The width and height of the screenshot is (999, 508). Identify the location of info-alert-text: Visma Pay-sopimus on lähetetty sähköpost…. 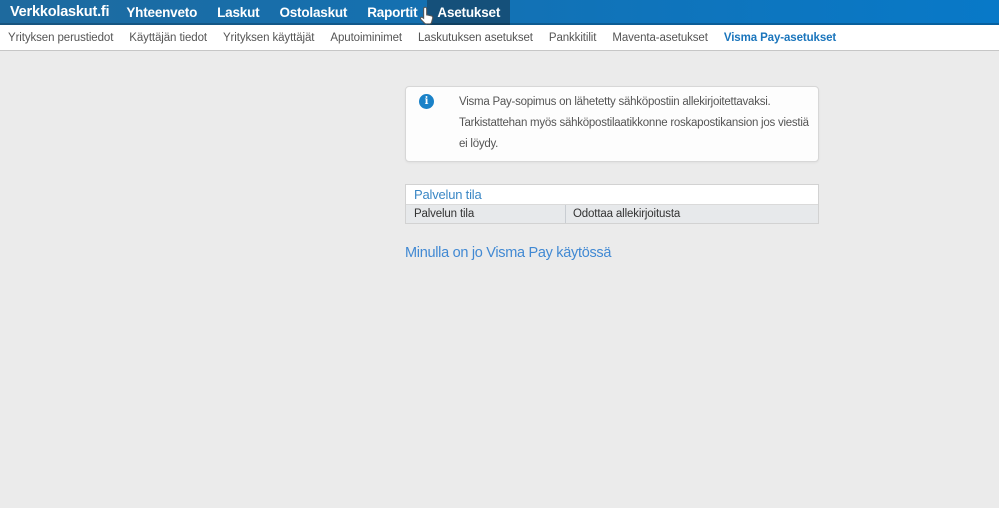
(634, 123).